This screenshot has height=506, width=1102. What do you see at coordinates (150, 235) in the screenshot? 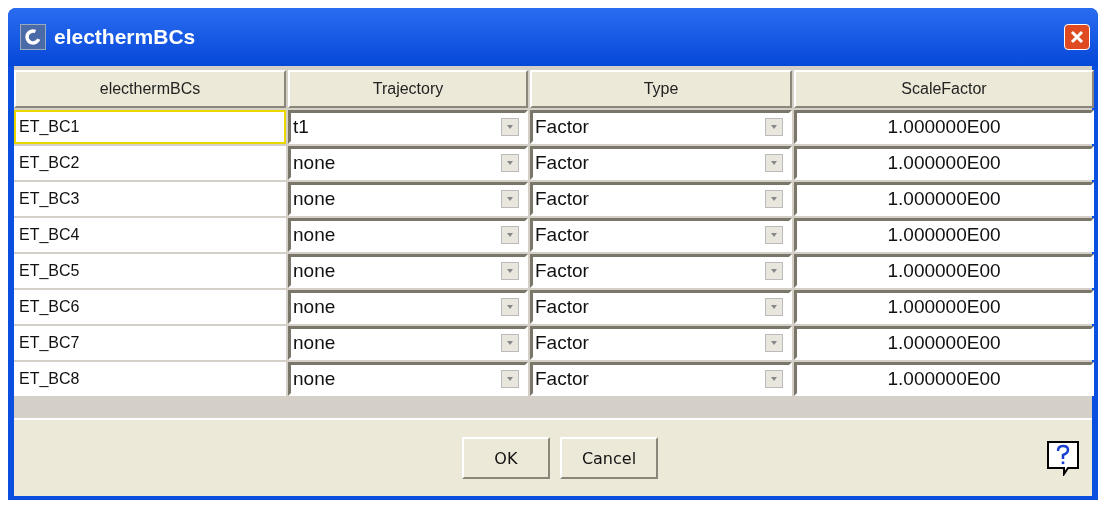
I see `name-cell: ET_BC4` at bounding box center [150, 235].